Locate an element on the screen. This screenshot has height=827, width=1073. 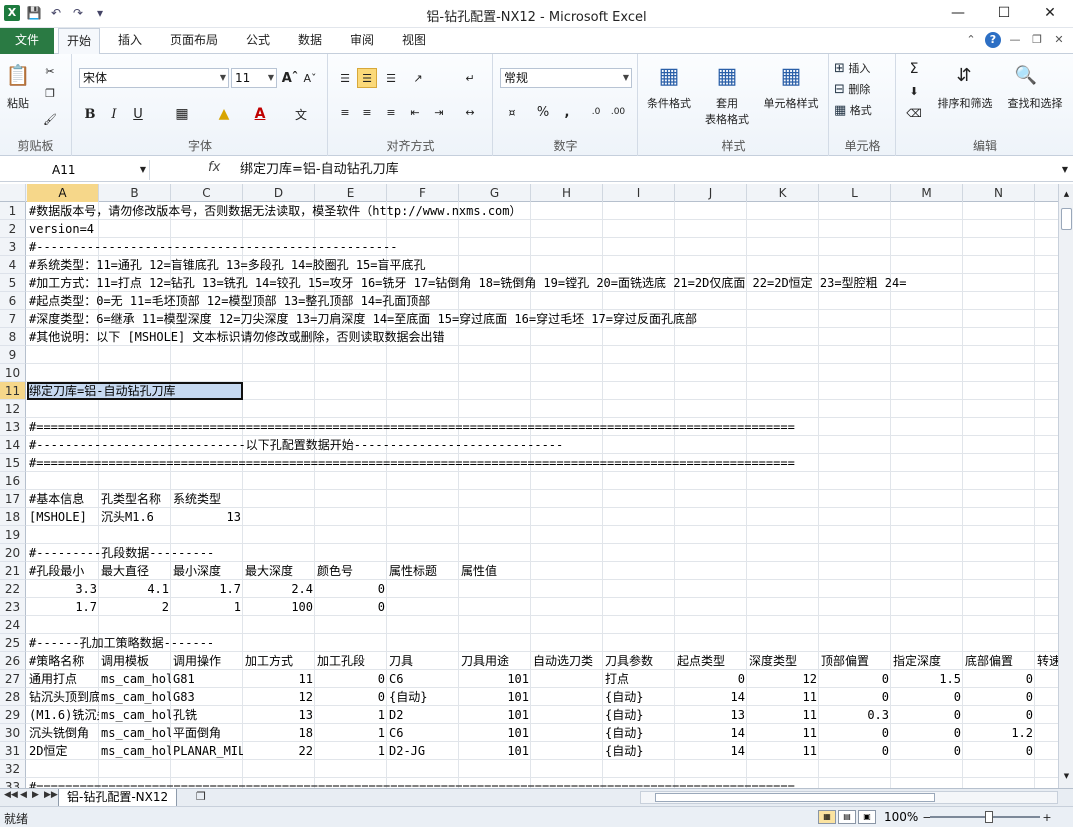
cell-g21: 属性值 is located at coordinates (495, 571).